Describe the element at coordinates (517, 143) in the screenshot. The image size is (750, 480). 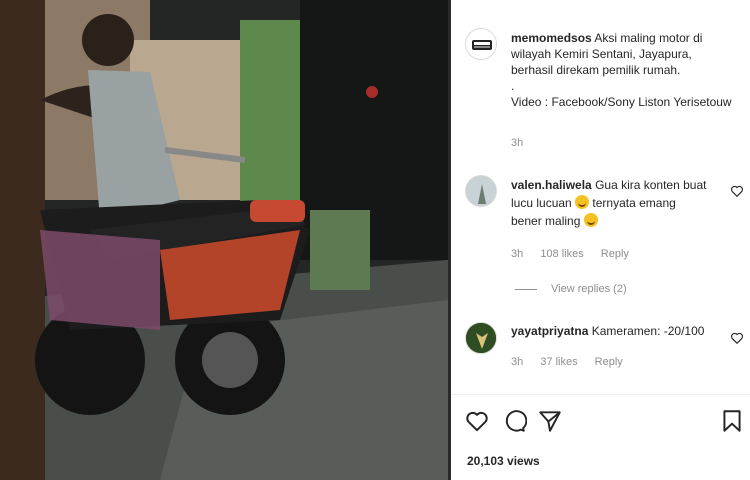
I see `post-timestamp: 3h` at that location.